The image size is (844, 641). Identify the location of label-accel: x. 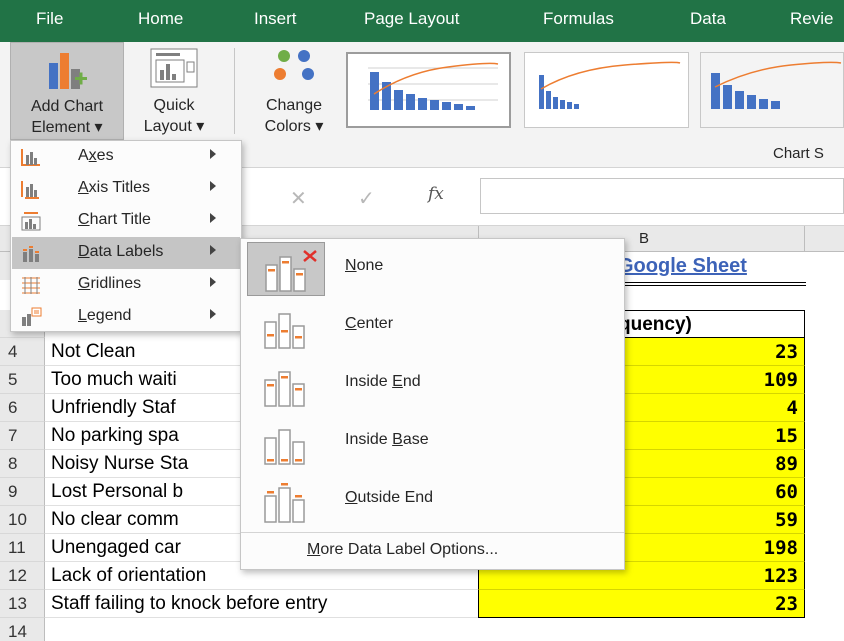
(92, 155).